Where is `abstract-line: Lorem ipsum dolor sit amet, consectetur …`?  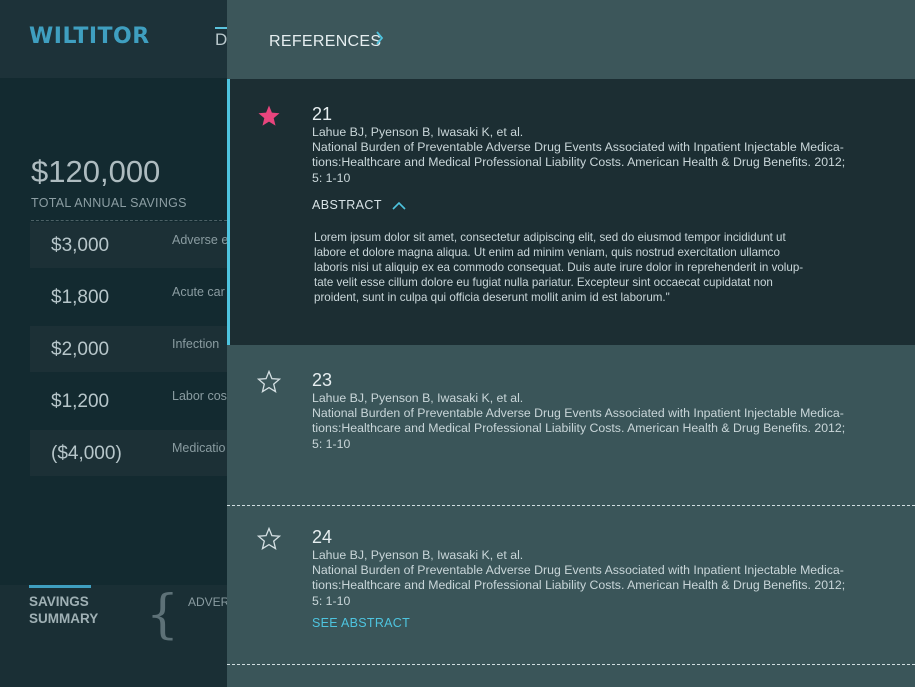 abstract-line: Lorem ipsum dolor sit amet, consectetur … is located at coordinates (550, 237).